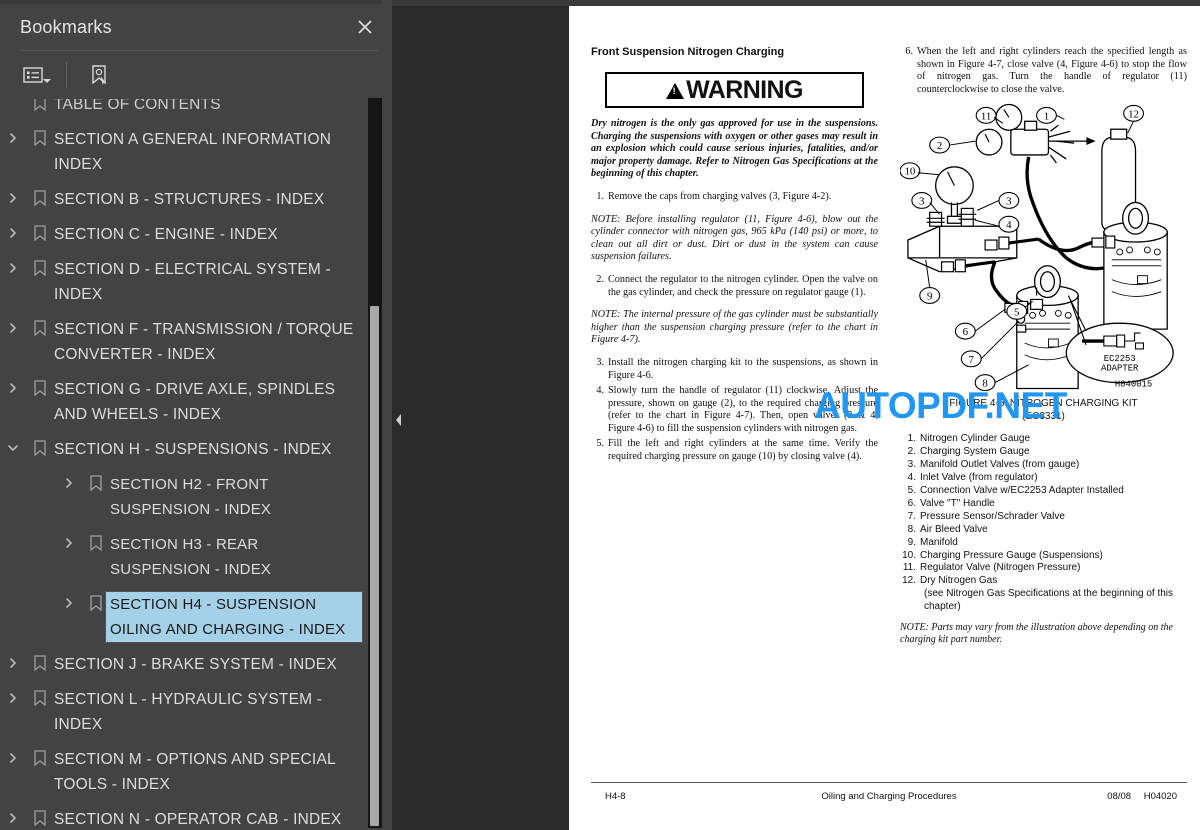  I want to click on sidebar-right-edge, so click(387, 415).